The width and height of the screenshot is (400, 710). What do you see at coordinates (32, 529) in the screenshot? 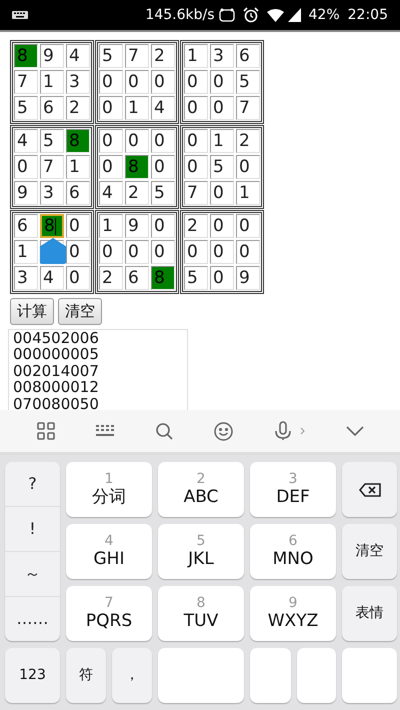
I see `symbol-key: !` at bounding box center [32, 529].